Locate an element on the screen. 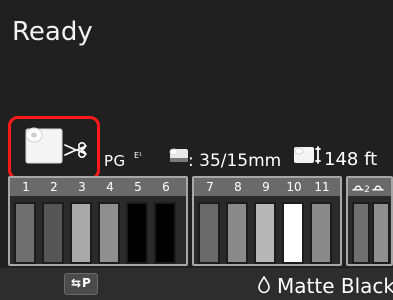  roll-paper-icon is located at coordinates (44, 145).